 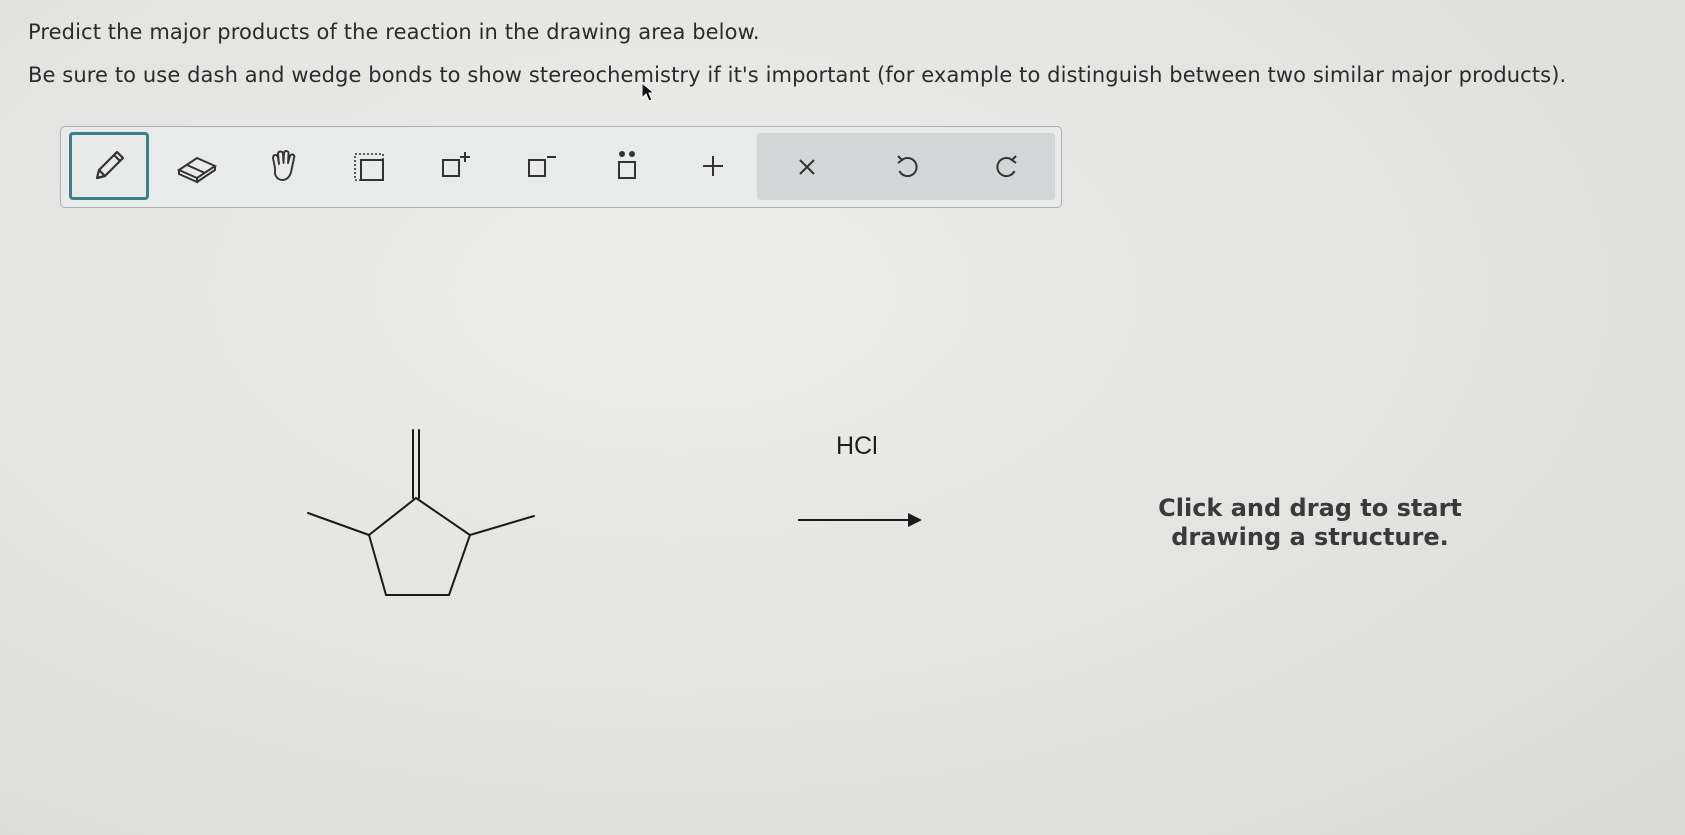 I want to click on pencil-tool-button, so click(x=109, y=166).